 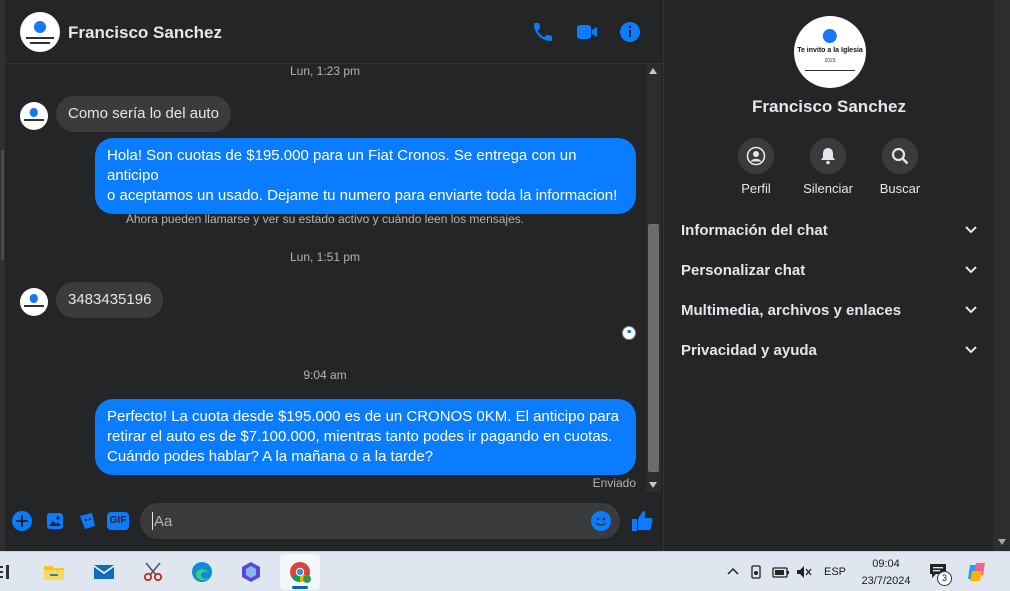 What do you see at coordinates (756, 167) in the screenshot?
I see `profile-button: Perfil` at bounding box center [756, 167].